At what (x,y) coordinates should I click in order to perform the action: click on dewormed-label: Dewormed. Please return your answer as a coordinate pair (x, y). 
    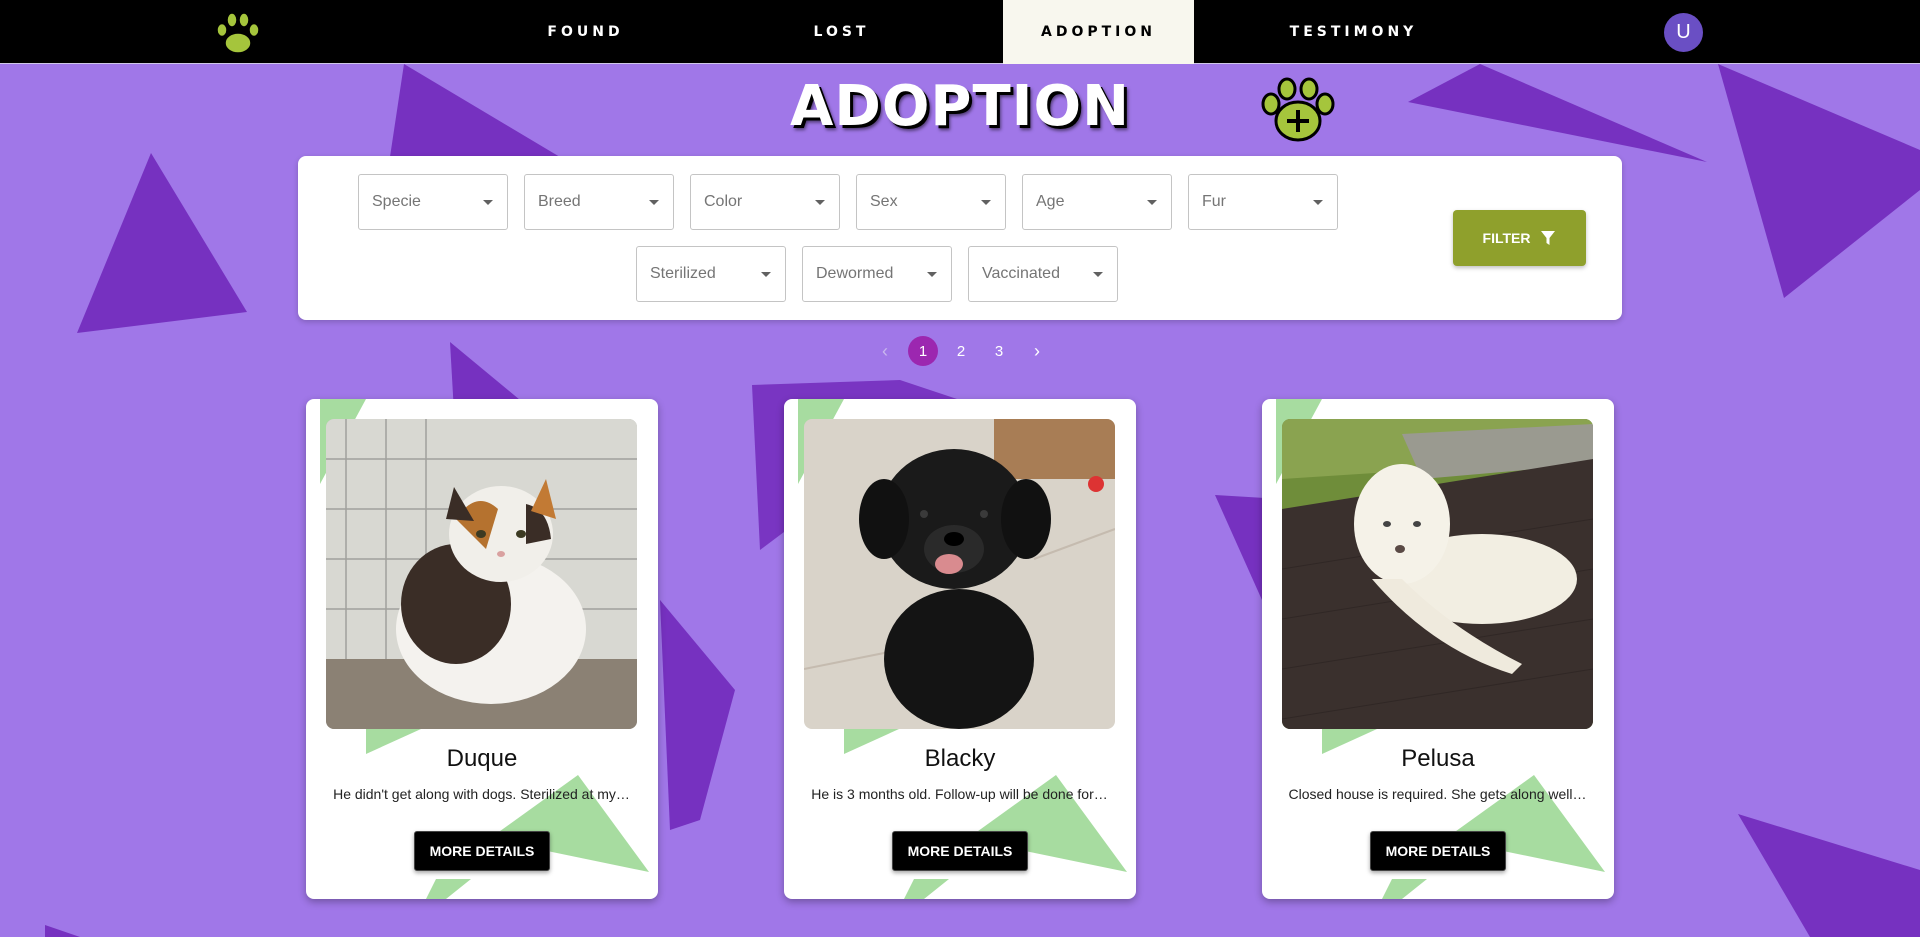
    Looking at the image, I should click on (855, 273).